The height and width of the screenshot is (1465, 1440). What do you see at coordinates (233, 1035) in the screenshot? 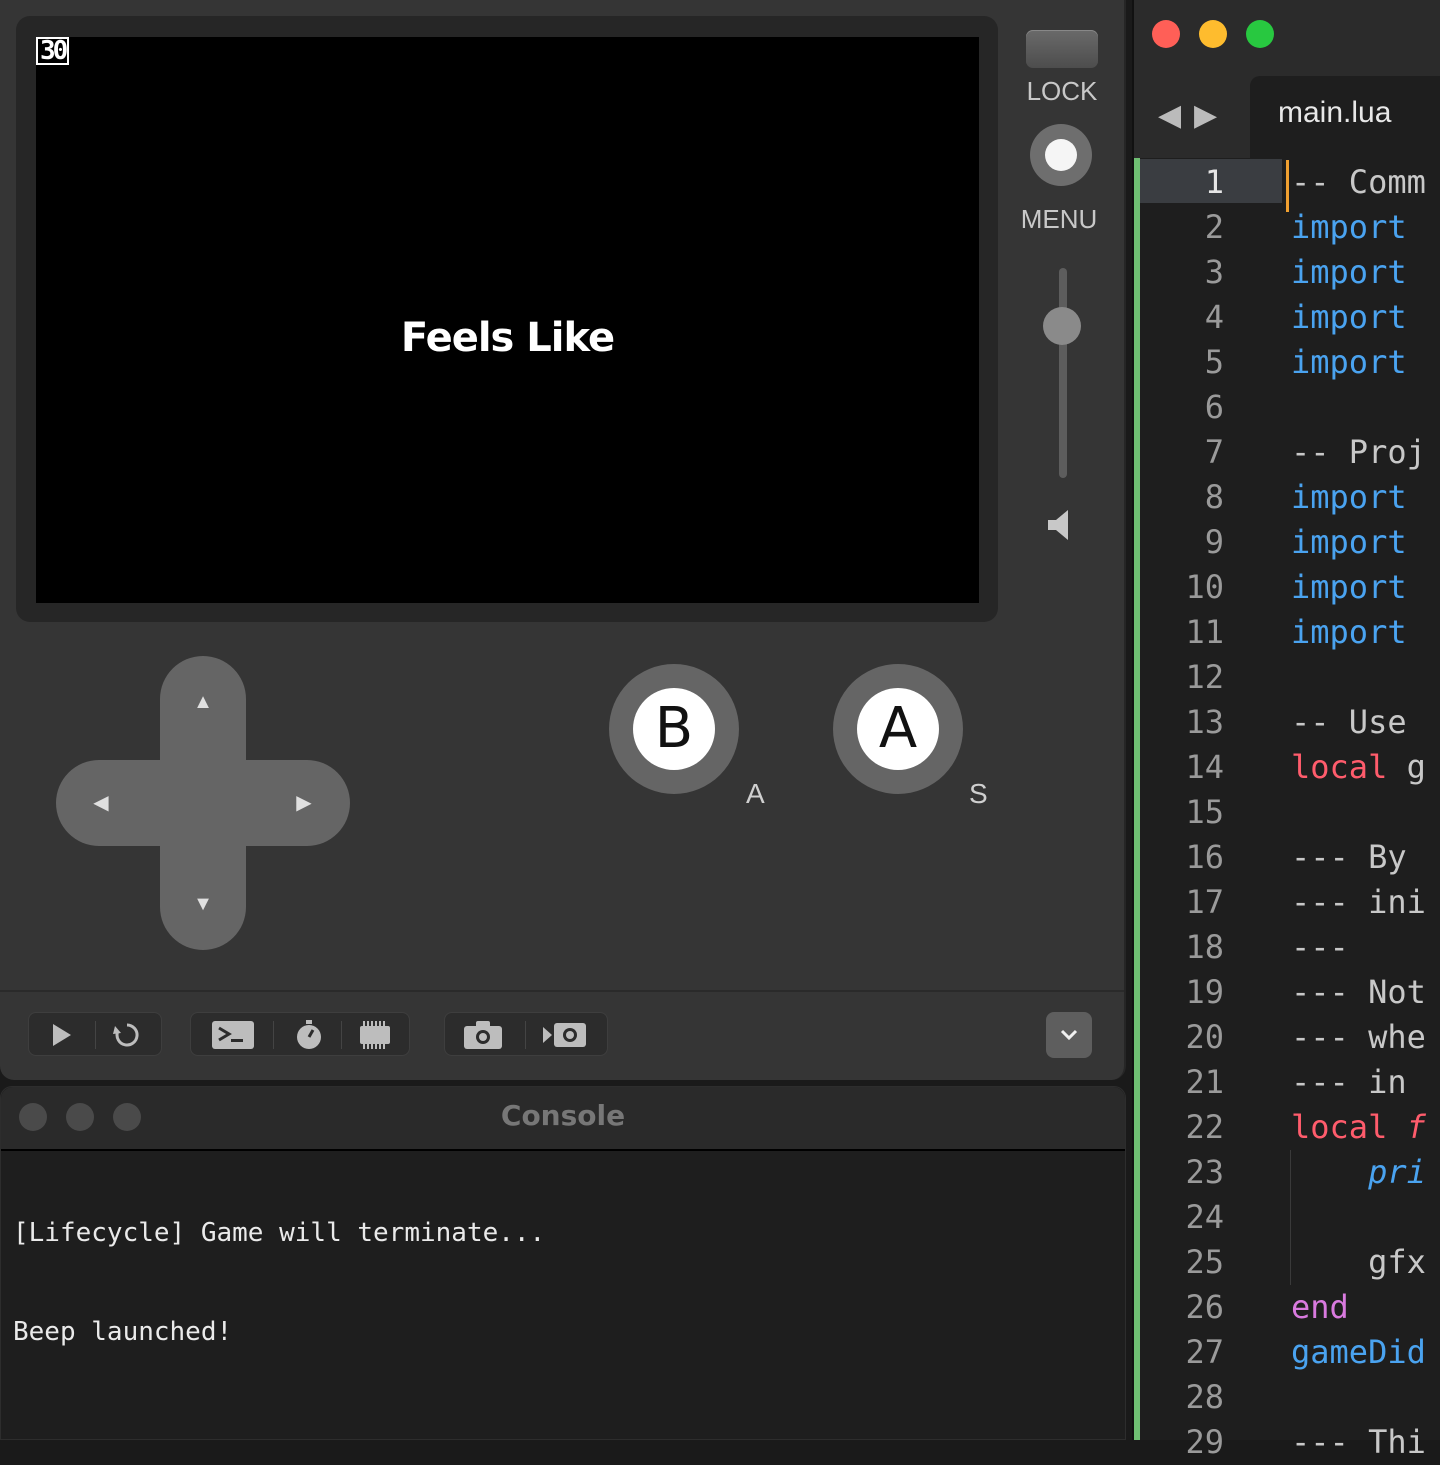
I see `console-icon` at bounding box center [233, 1035].